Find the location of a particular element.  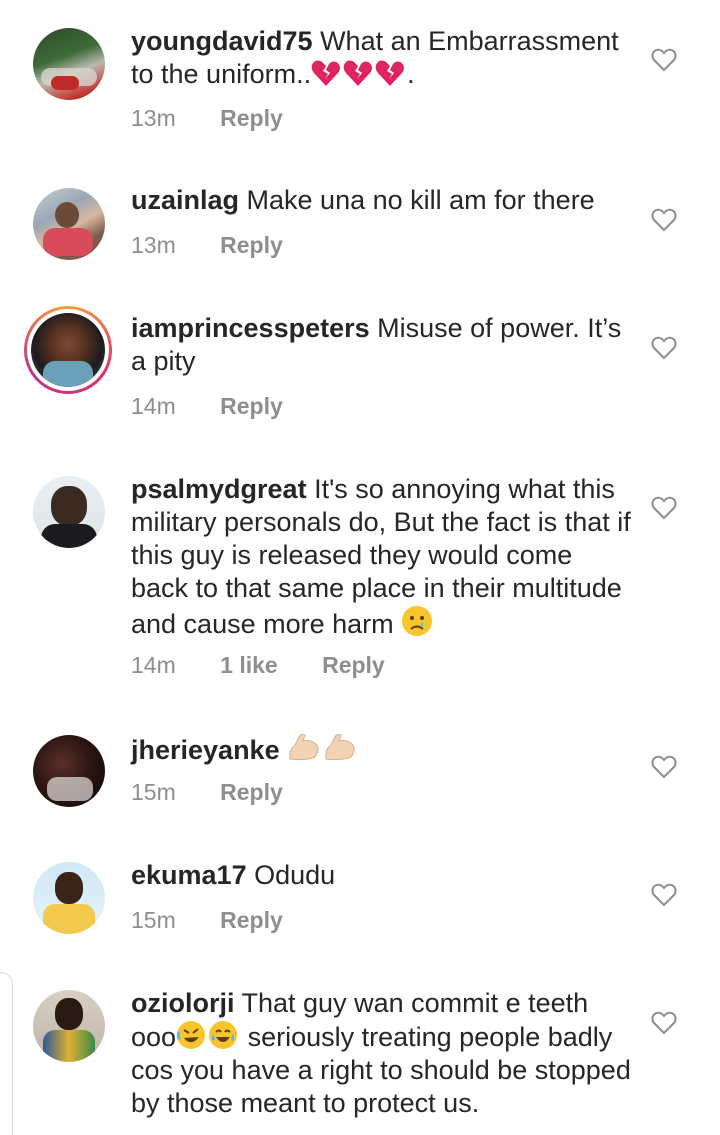

comment-text: uzainlag Make una no kill am for there is located at coordinates (381, 200).